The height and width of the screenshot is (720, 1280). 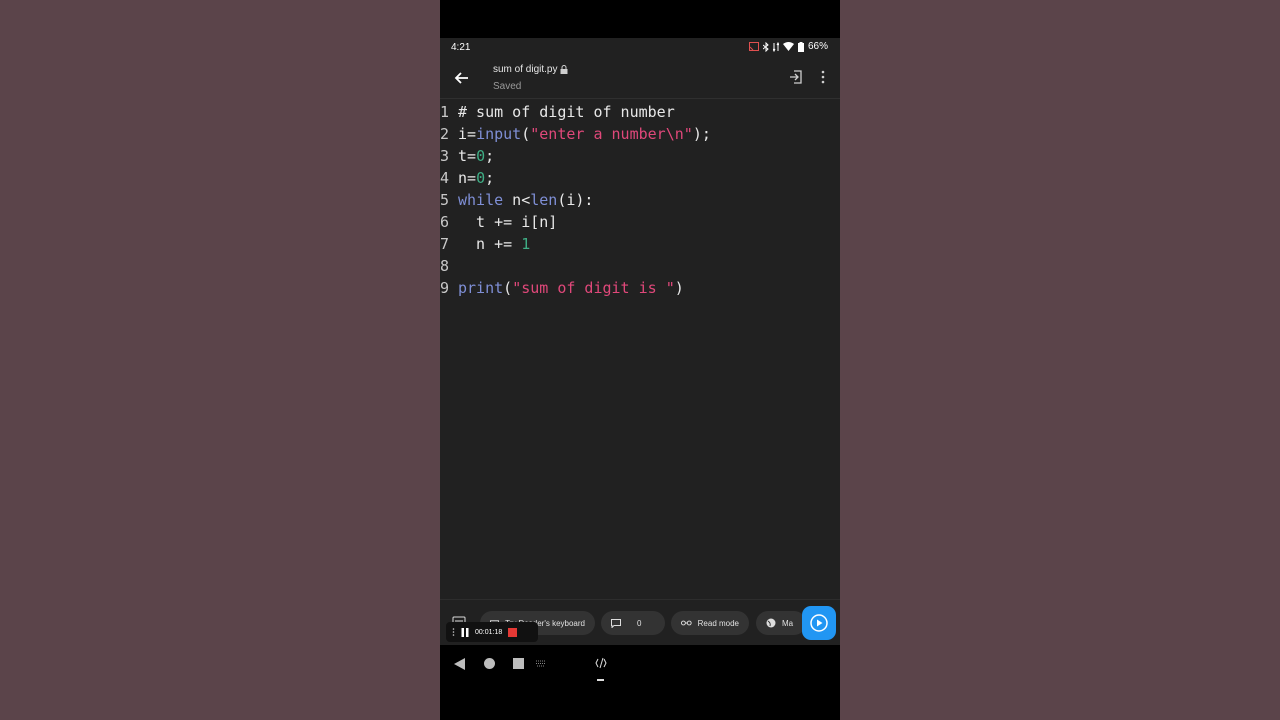 I want to click on more-options-icon, so click(x=823, y=77).